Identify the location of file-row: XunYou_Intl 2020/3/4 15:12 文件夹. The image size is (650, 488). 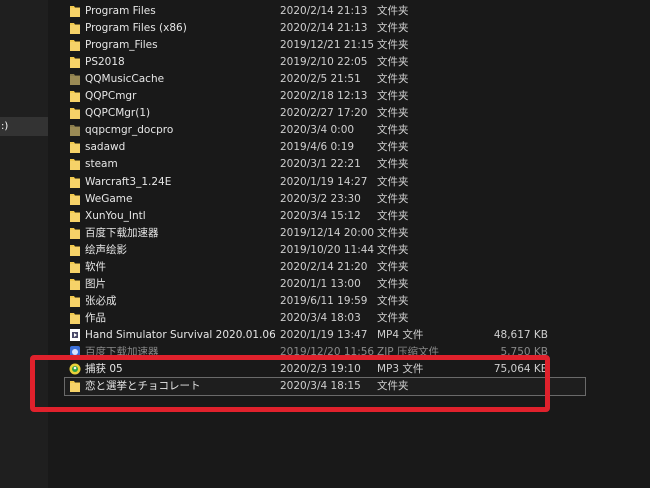
(325, 216).